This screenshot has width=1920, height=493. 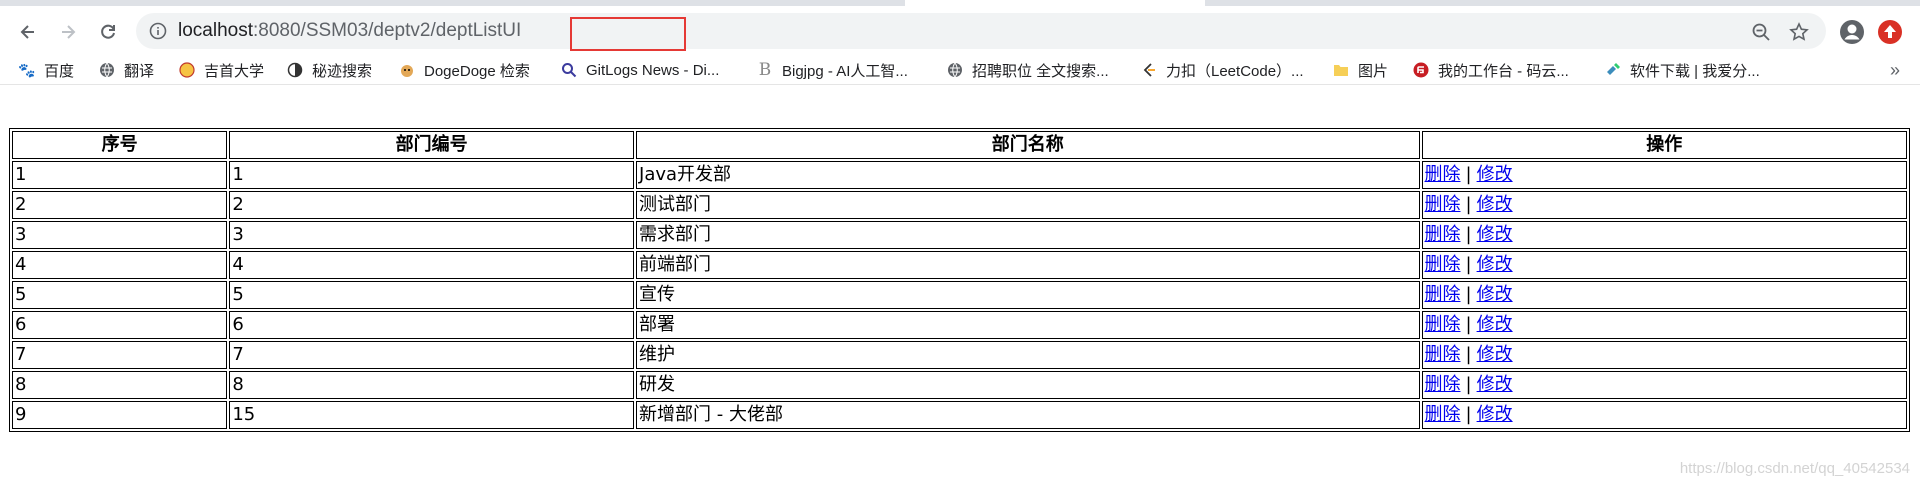 I want to click on cell-dept-name: 需求部门, so click(x=1028, y=235).